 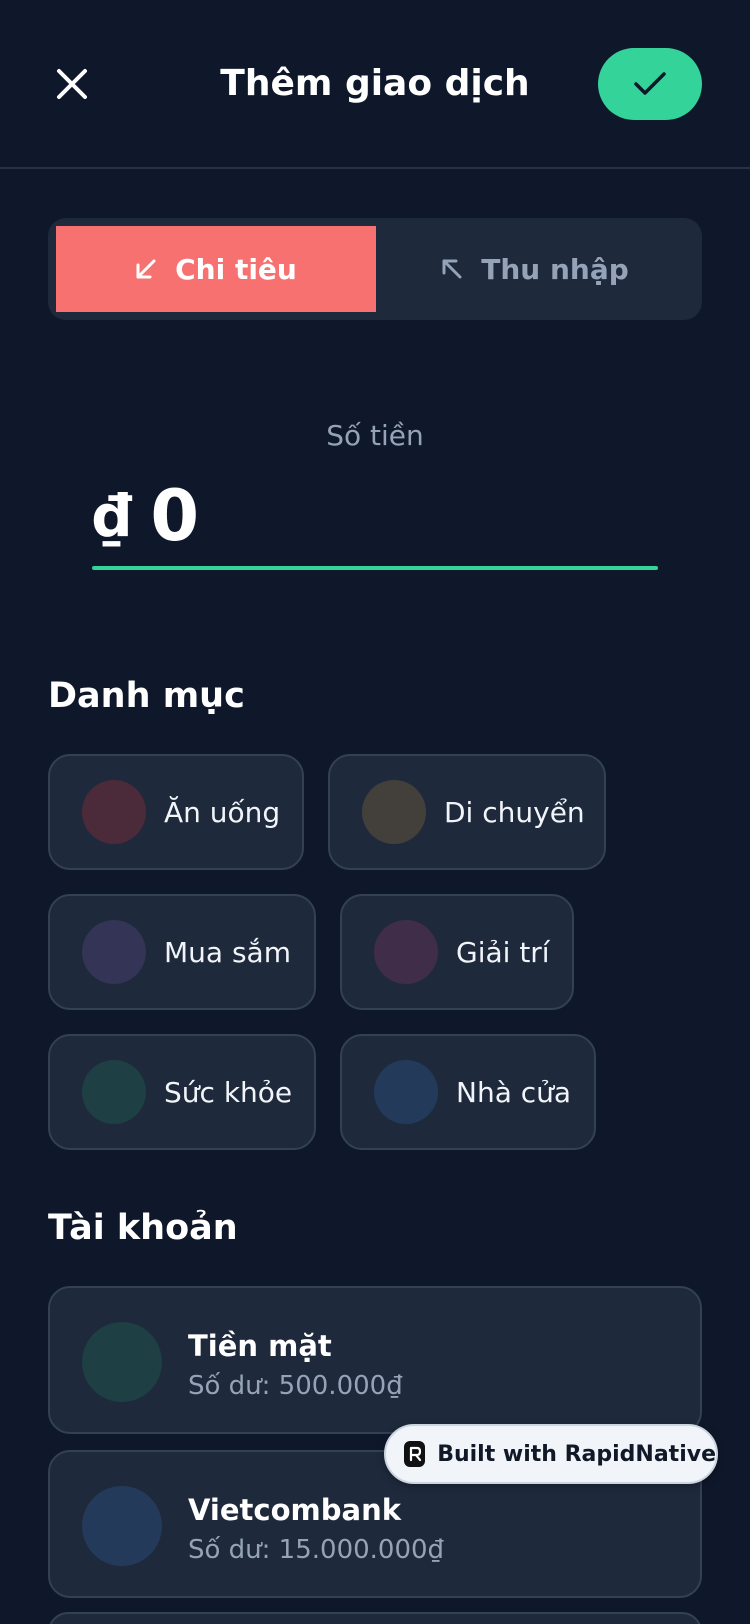 I want to click on account-name: Tiền mặt, so click(x=260, y=1346).